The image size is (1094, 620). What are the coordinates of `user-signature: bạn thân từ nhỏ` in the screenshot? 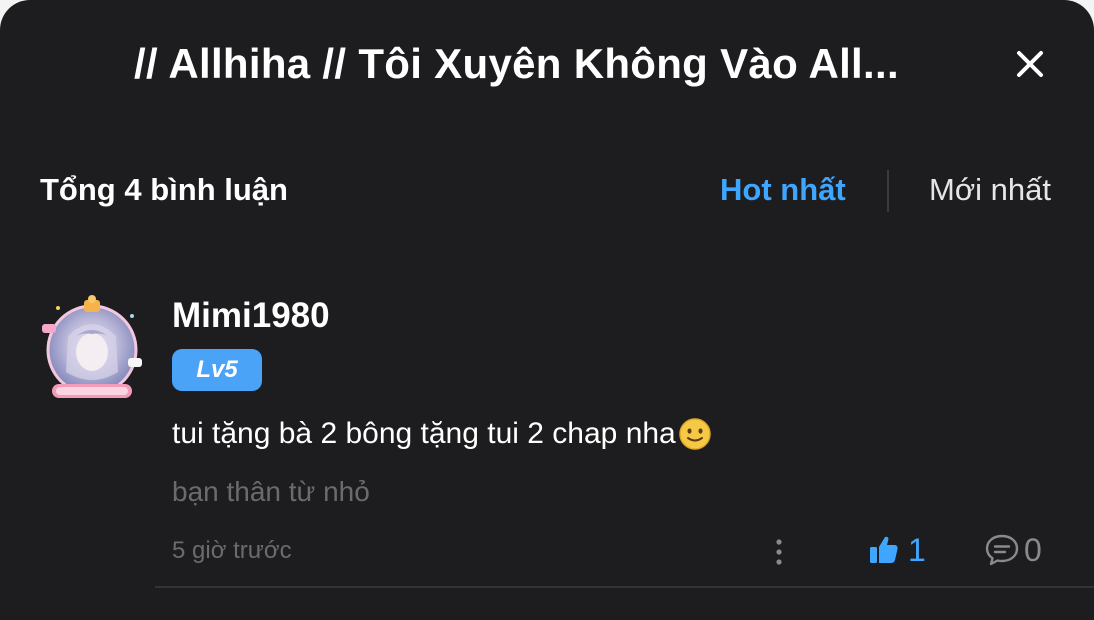 It's located at (271, 491).